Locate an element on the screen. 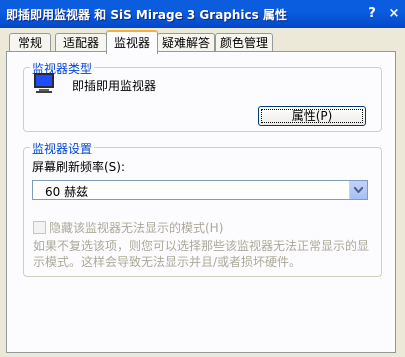  refresh-rate-select: 60 赫兹 is located at coordinates (200, 190).